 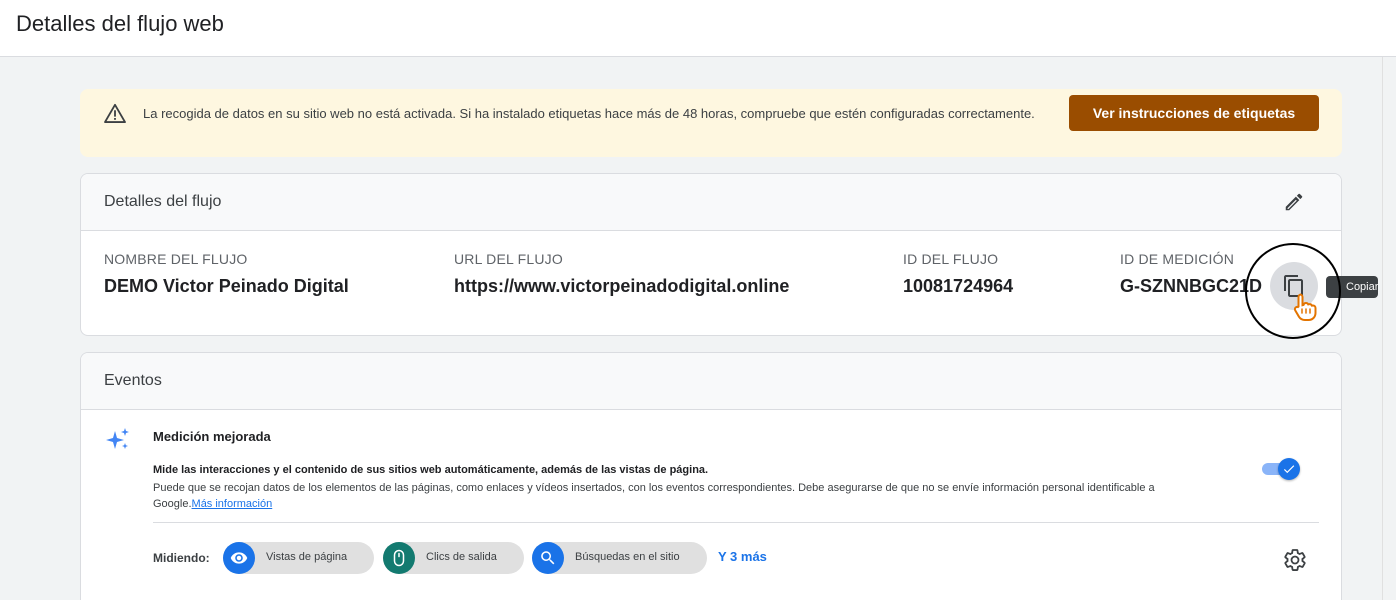 What do you see at coordinates (508, 259) in the screenshot?
I see `stream-url-label: URL DEL FLUJO` at bounding box center [508, 259].